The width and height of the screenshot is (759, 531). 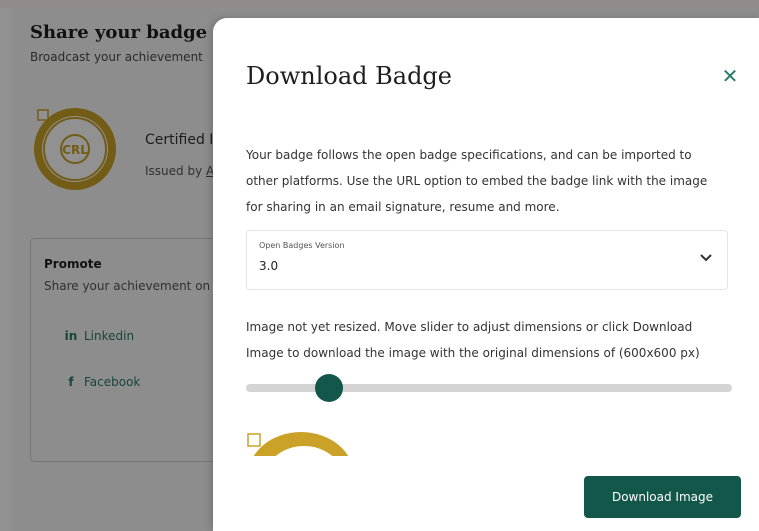 What do you see at coordinates (298, 444) in the screenshot?
I see `badge-preview-image` at bounding box center [298, 444].